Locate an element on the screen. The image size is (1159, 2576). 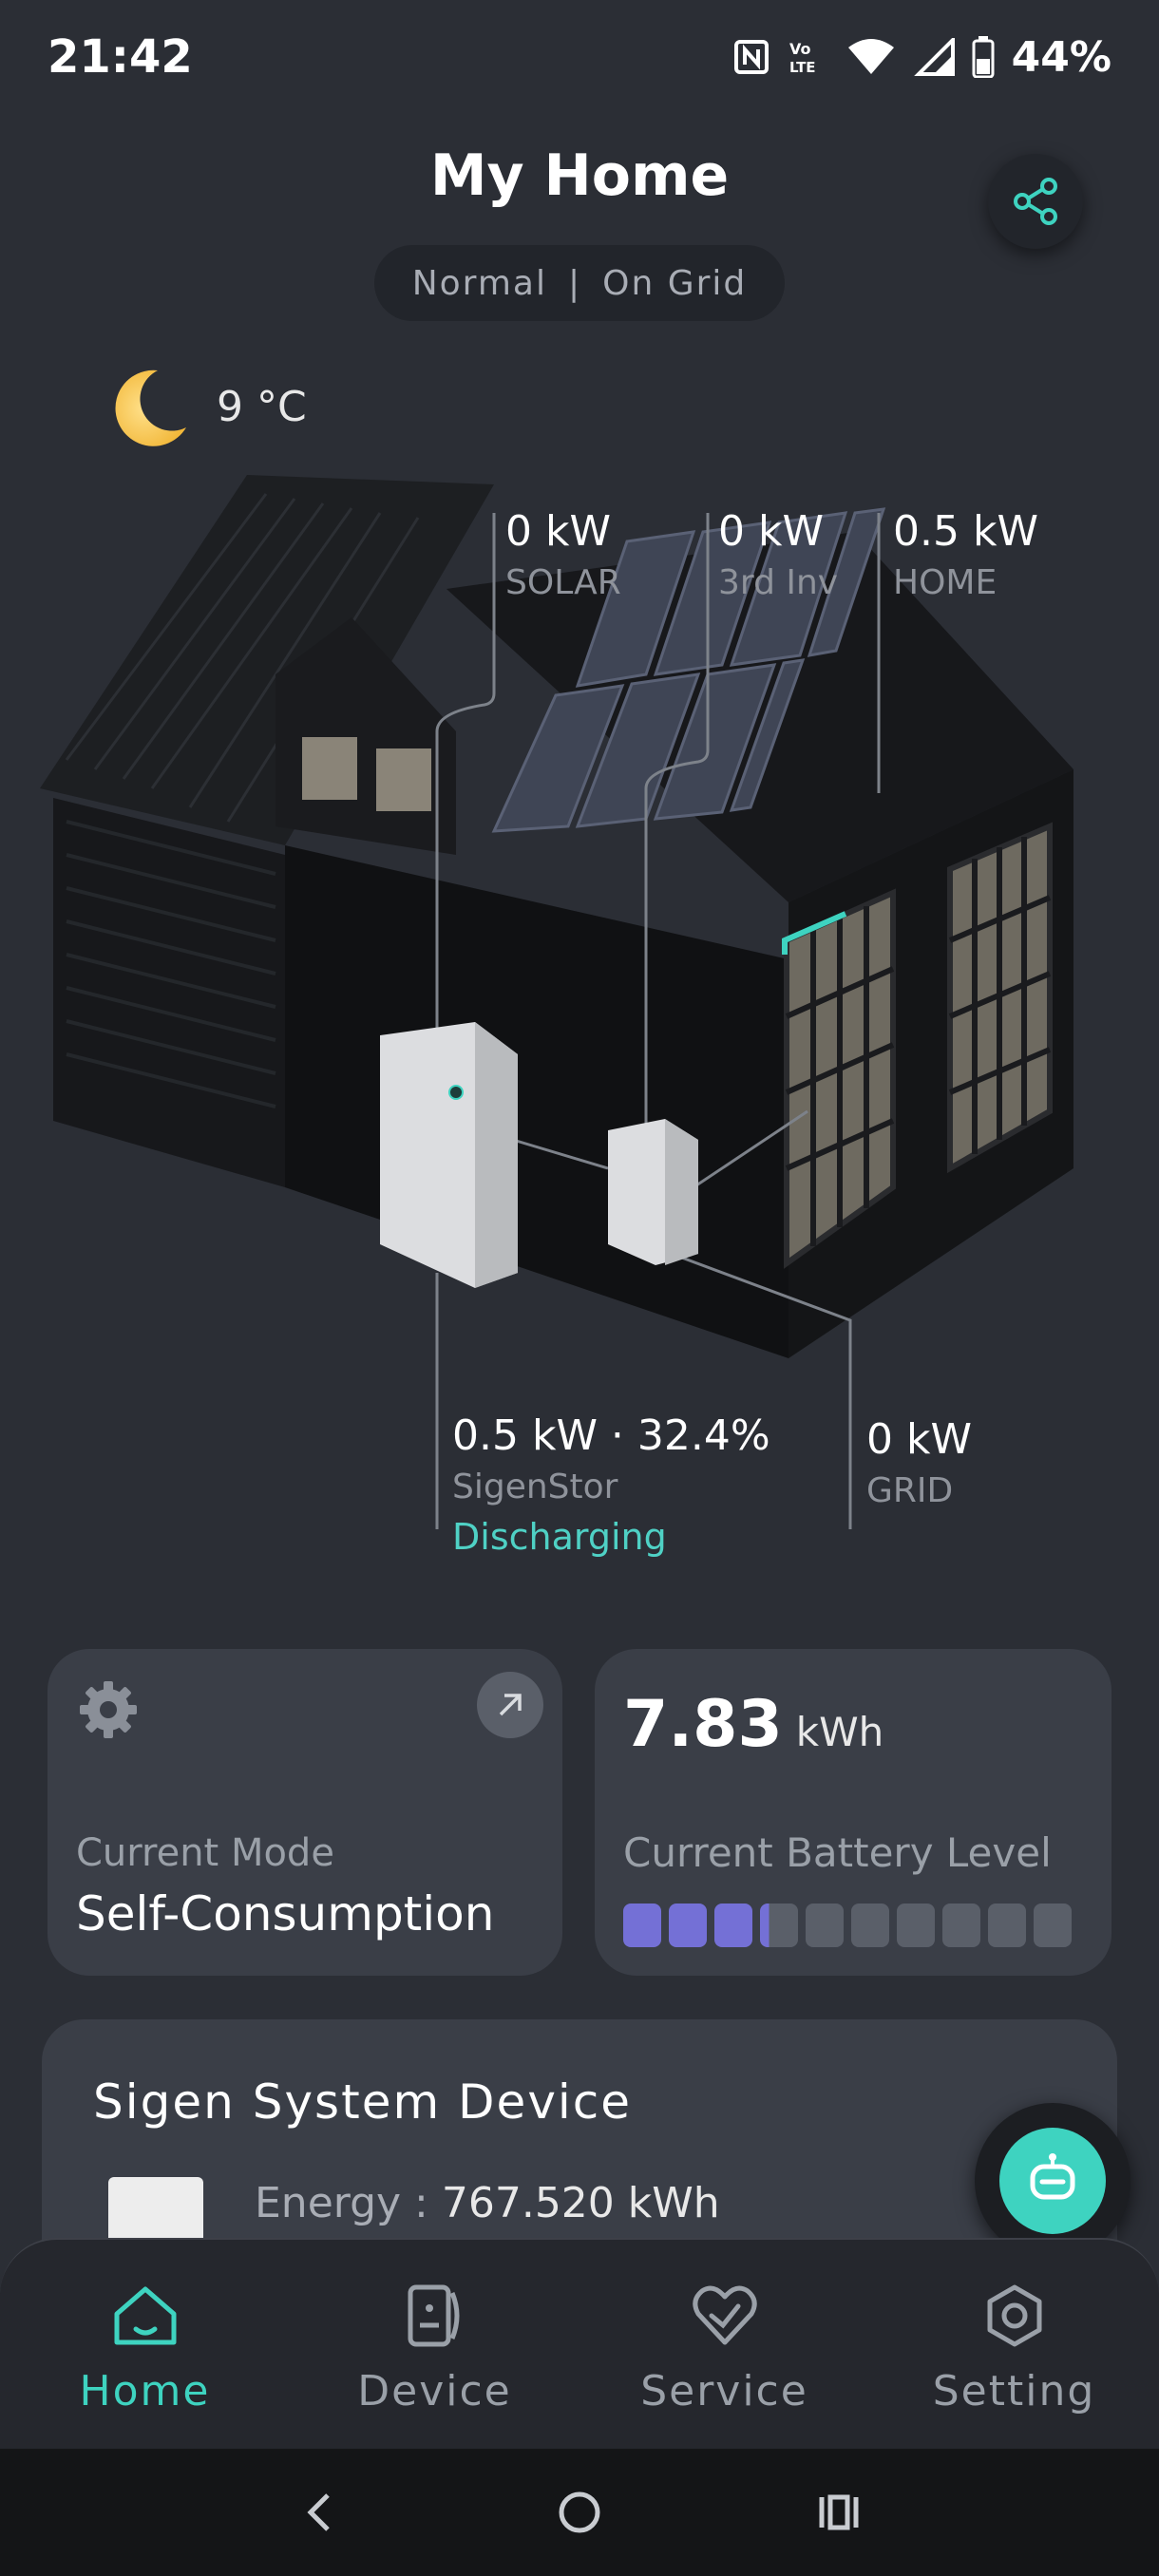
status-icons: Vo LTE 44% is located at coordinates (922, 57).